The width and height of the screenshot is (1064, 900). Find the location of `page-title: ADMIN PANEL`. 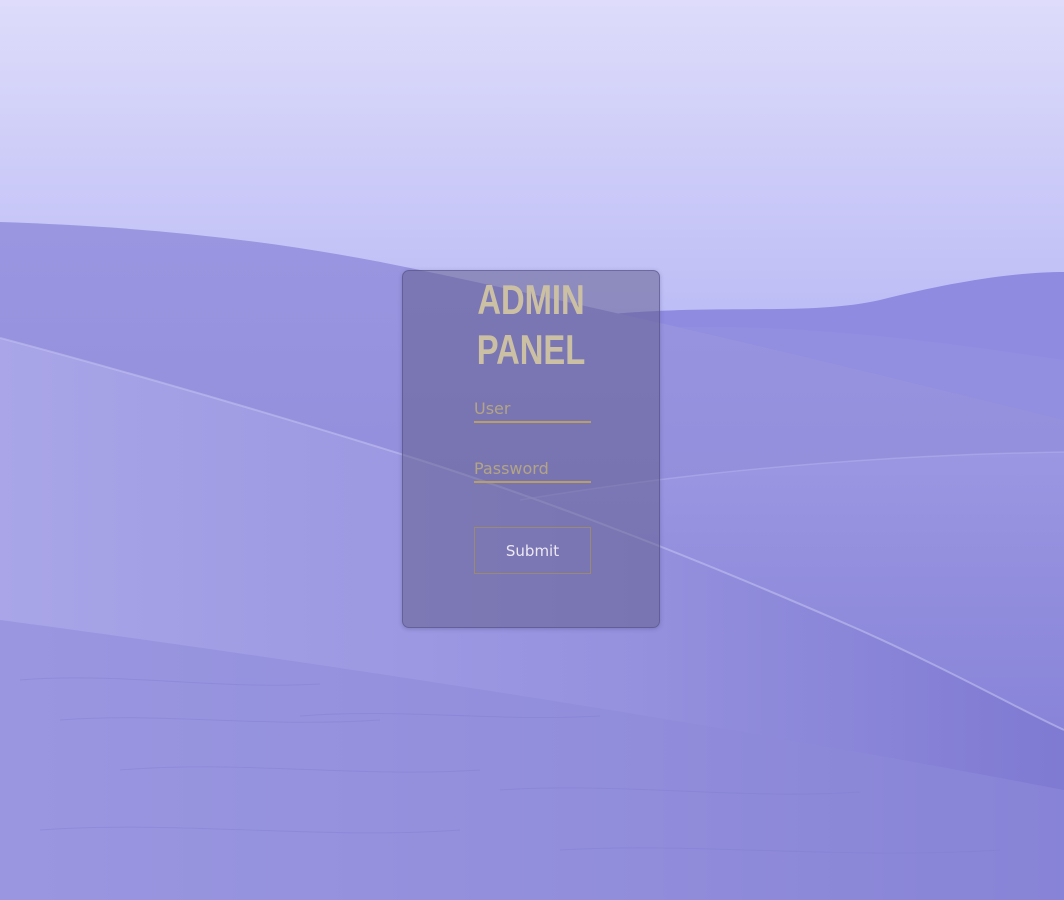

page-title: ADMIN PANEL is located at coordinates (531, 324).